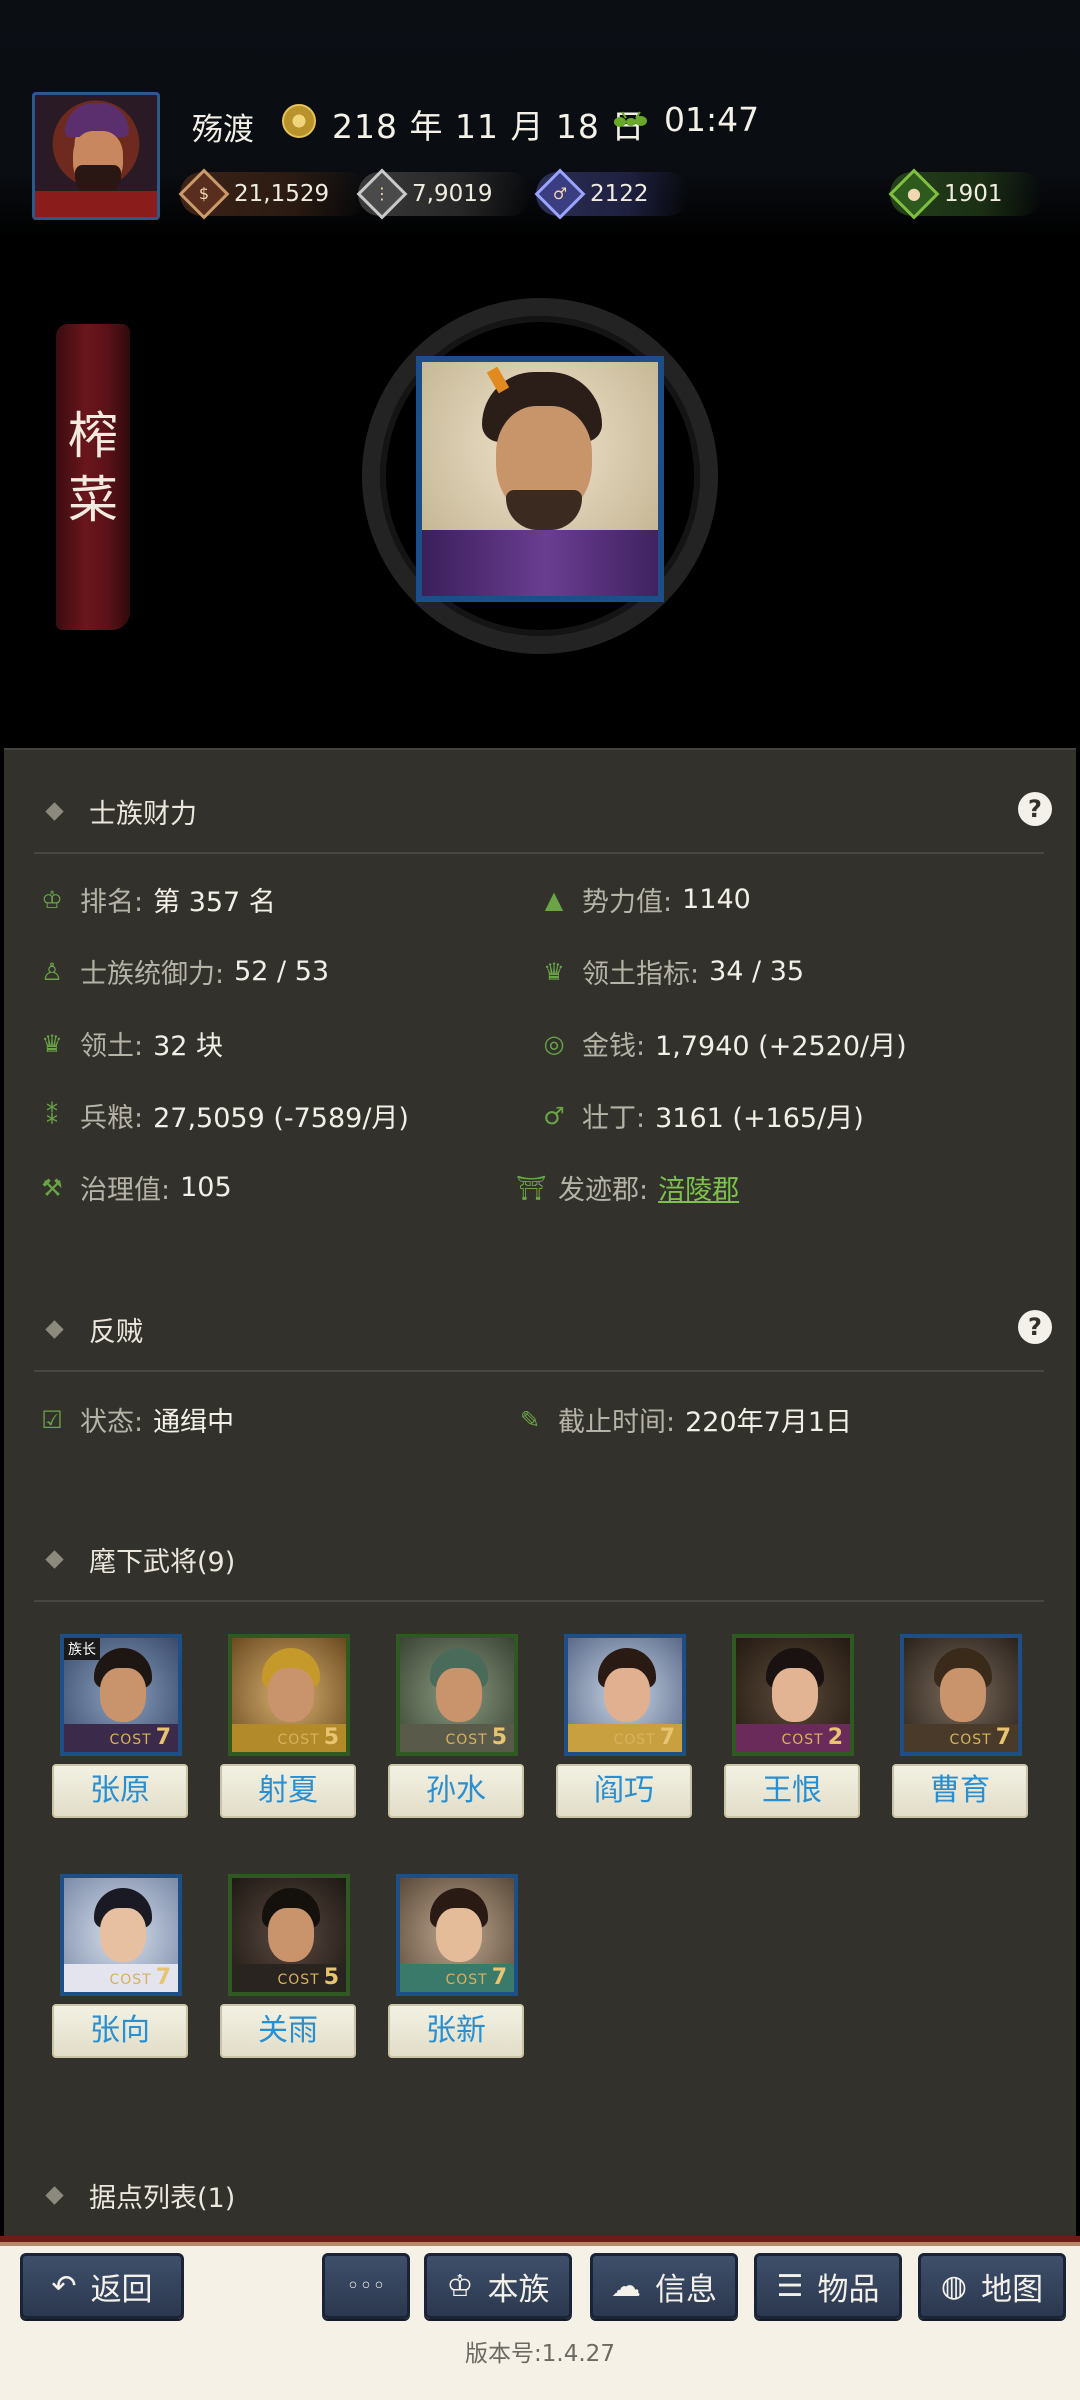  Describe the element at coordinates (540, 479) in the screenshot. I see `clan-leader-portrait` at that location.